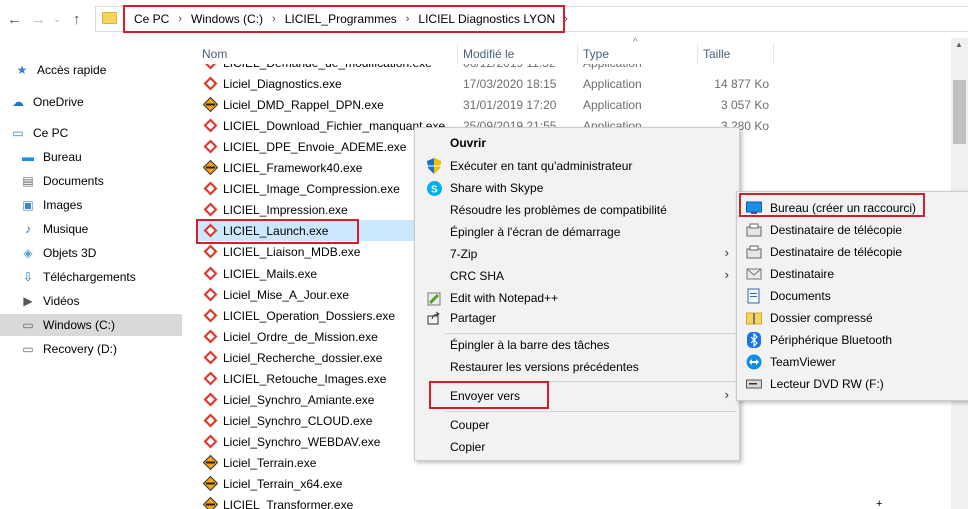 Image resolution: width=968 pixels, height=509 pixels. Describe the element at coordinates (836, 230) in the screenshot. I see `menu-label: Destinataire de télécopie` at that location.